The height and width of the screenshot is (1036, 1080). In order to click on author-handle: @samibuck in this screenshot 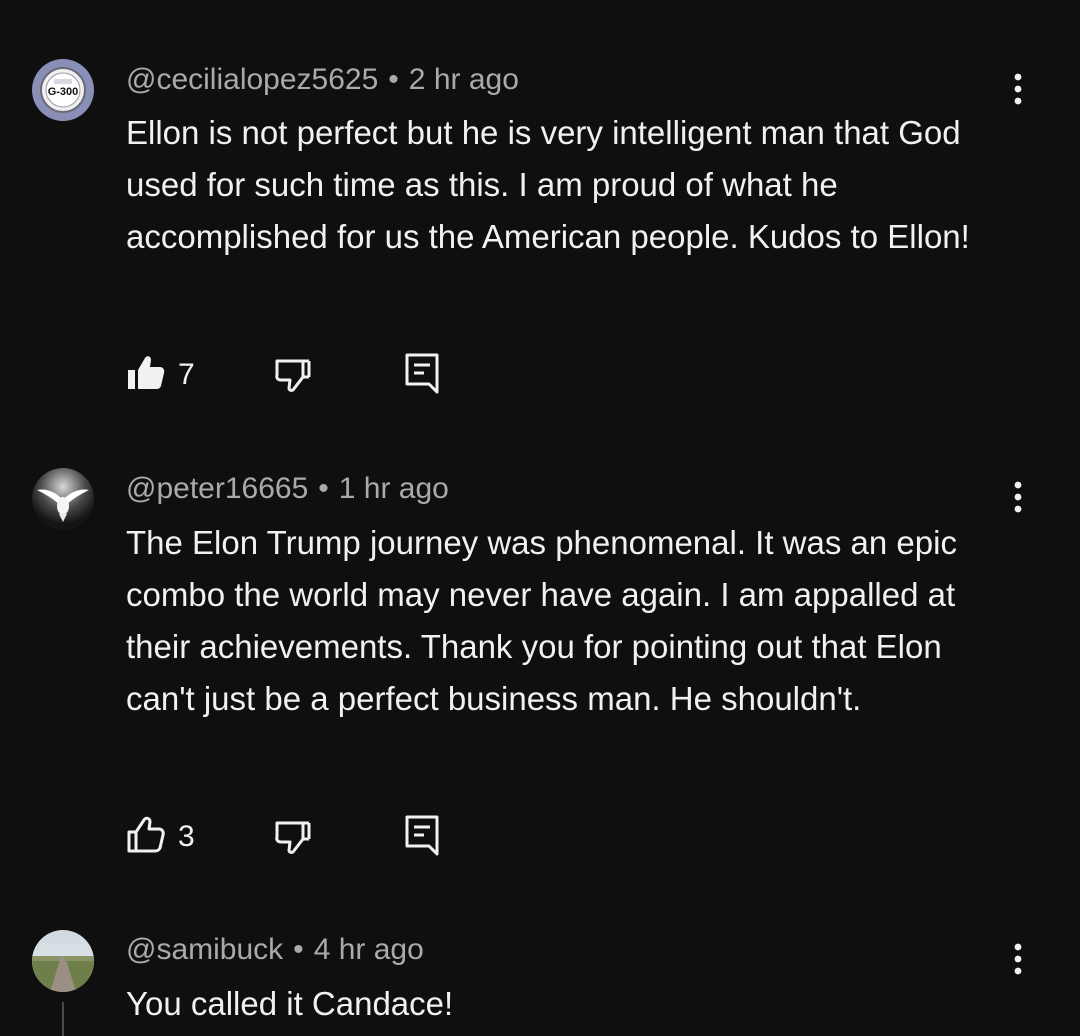, I will do `click(204, 949)`.